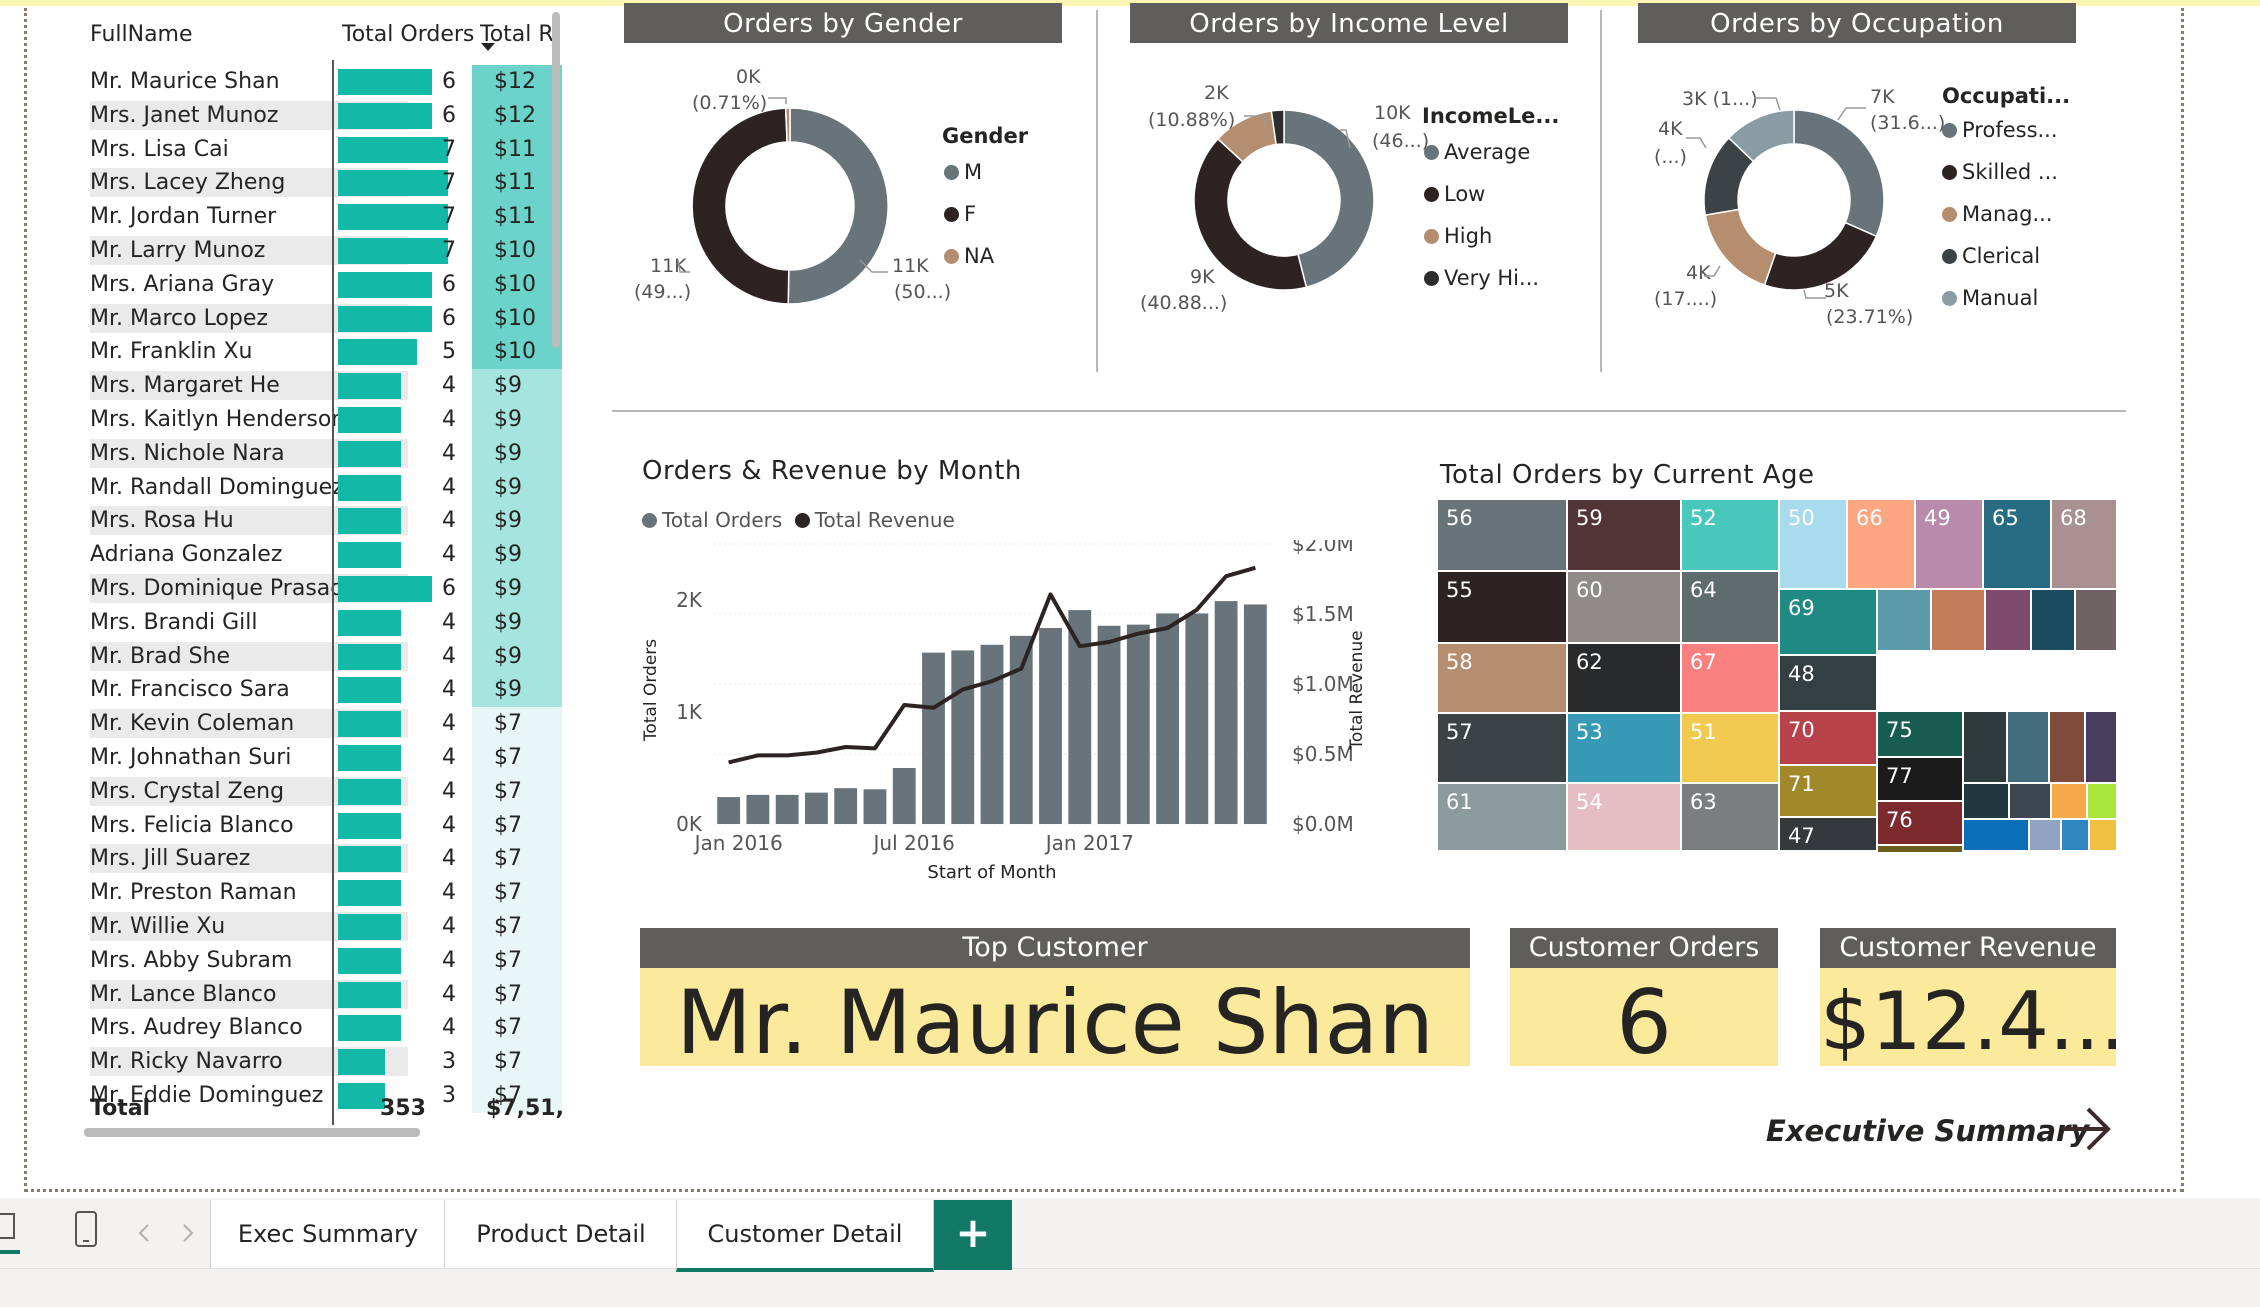  What do you see at coordinates (2087, 1129) in the screenshot?
I see `arrow-right-icon` at bounding box center [2087, 1129].